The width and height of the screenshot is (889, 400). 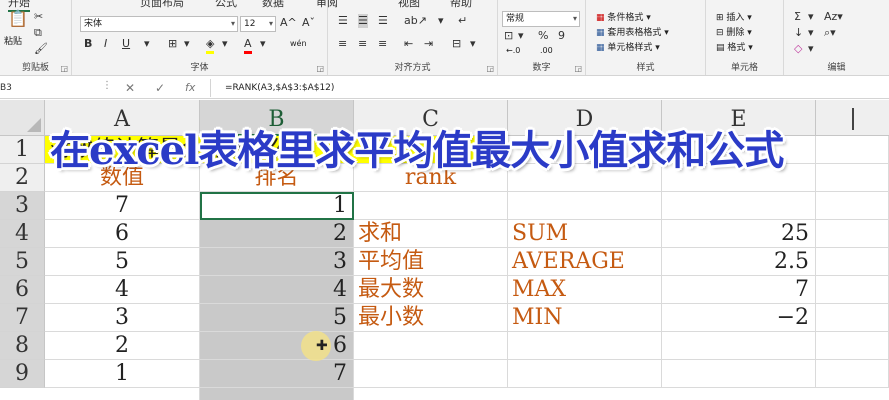 What do you see at coordinates (798, 33) in the screenshot?
I see `fill-button: ↓` at bounding box center [798, 33].